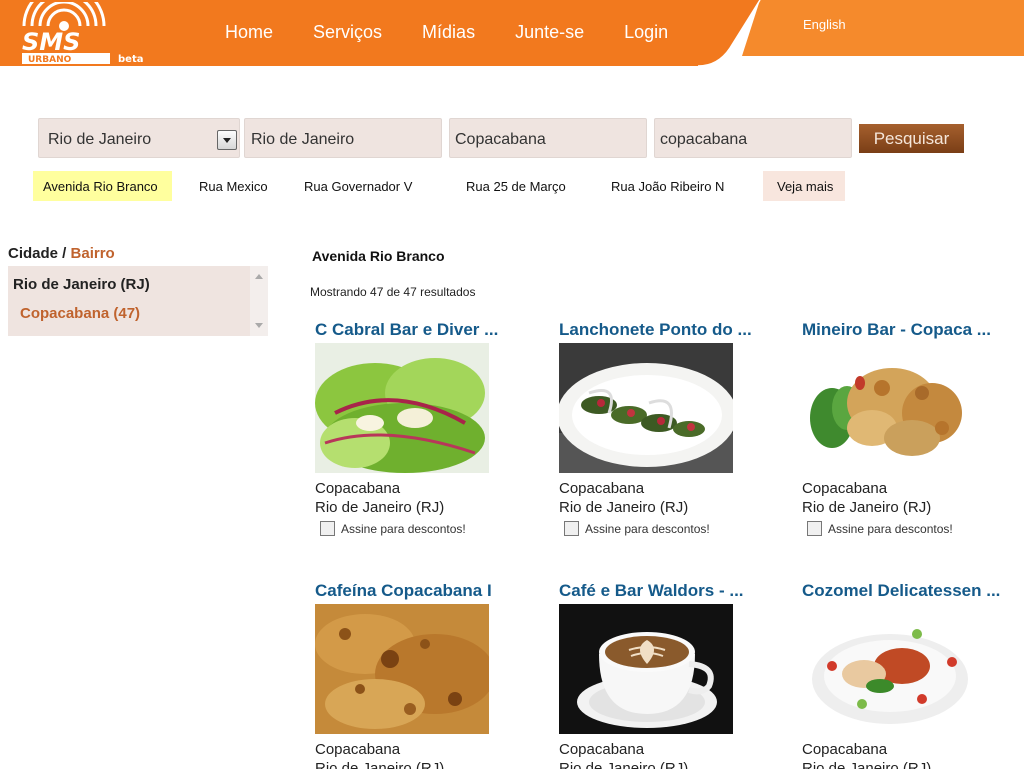 This screenshot has height=769, width=1024. What do you see at coordinates (548, 138) in the screenshot?
I see `neighborhood-field: Copacabana` at bounding box center [548, 138].